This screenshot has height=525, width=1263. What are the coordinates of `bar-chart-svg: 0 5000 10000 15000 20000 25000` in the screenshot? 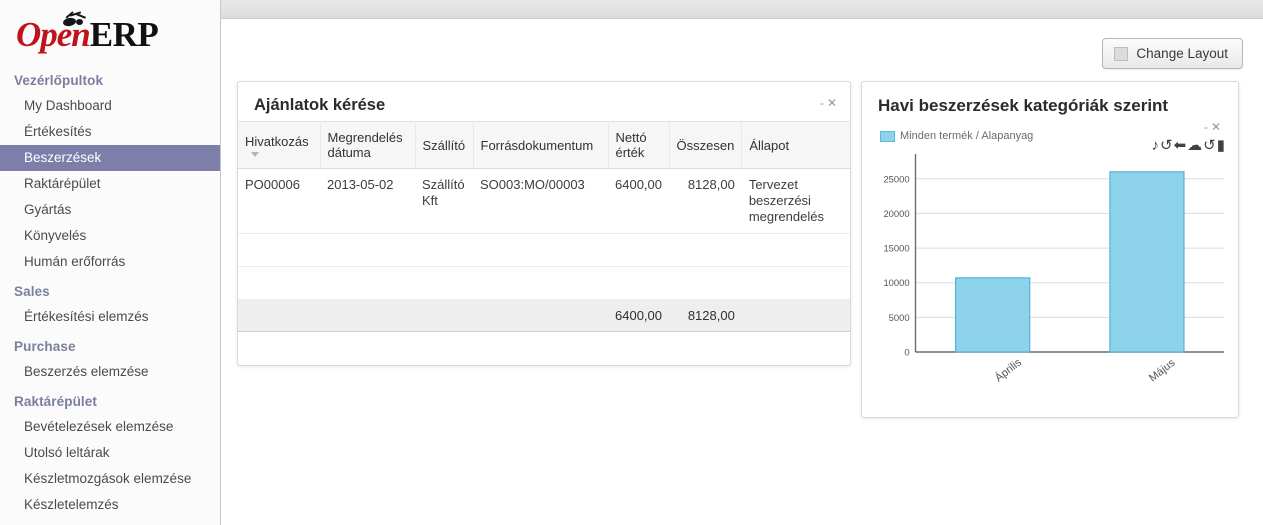 It's located at (1054, 256).